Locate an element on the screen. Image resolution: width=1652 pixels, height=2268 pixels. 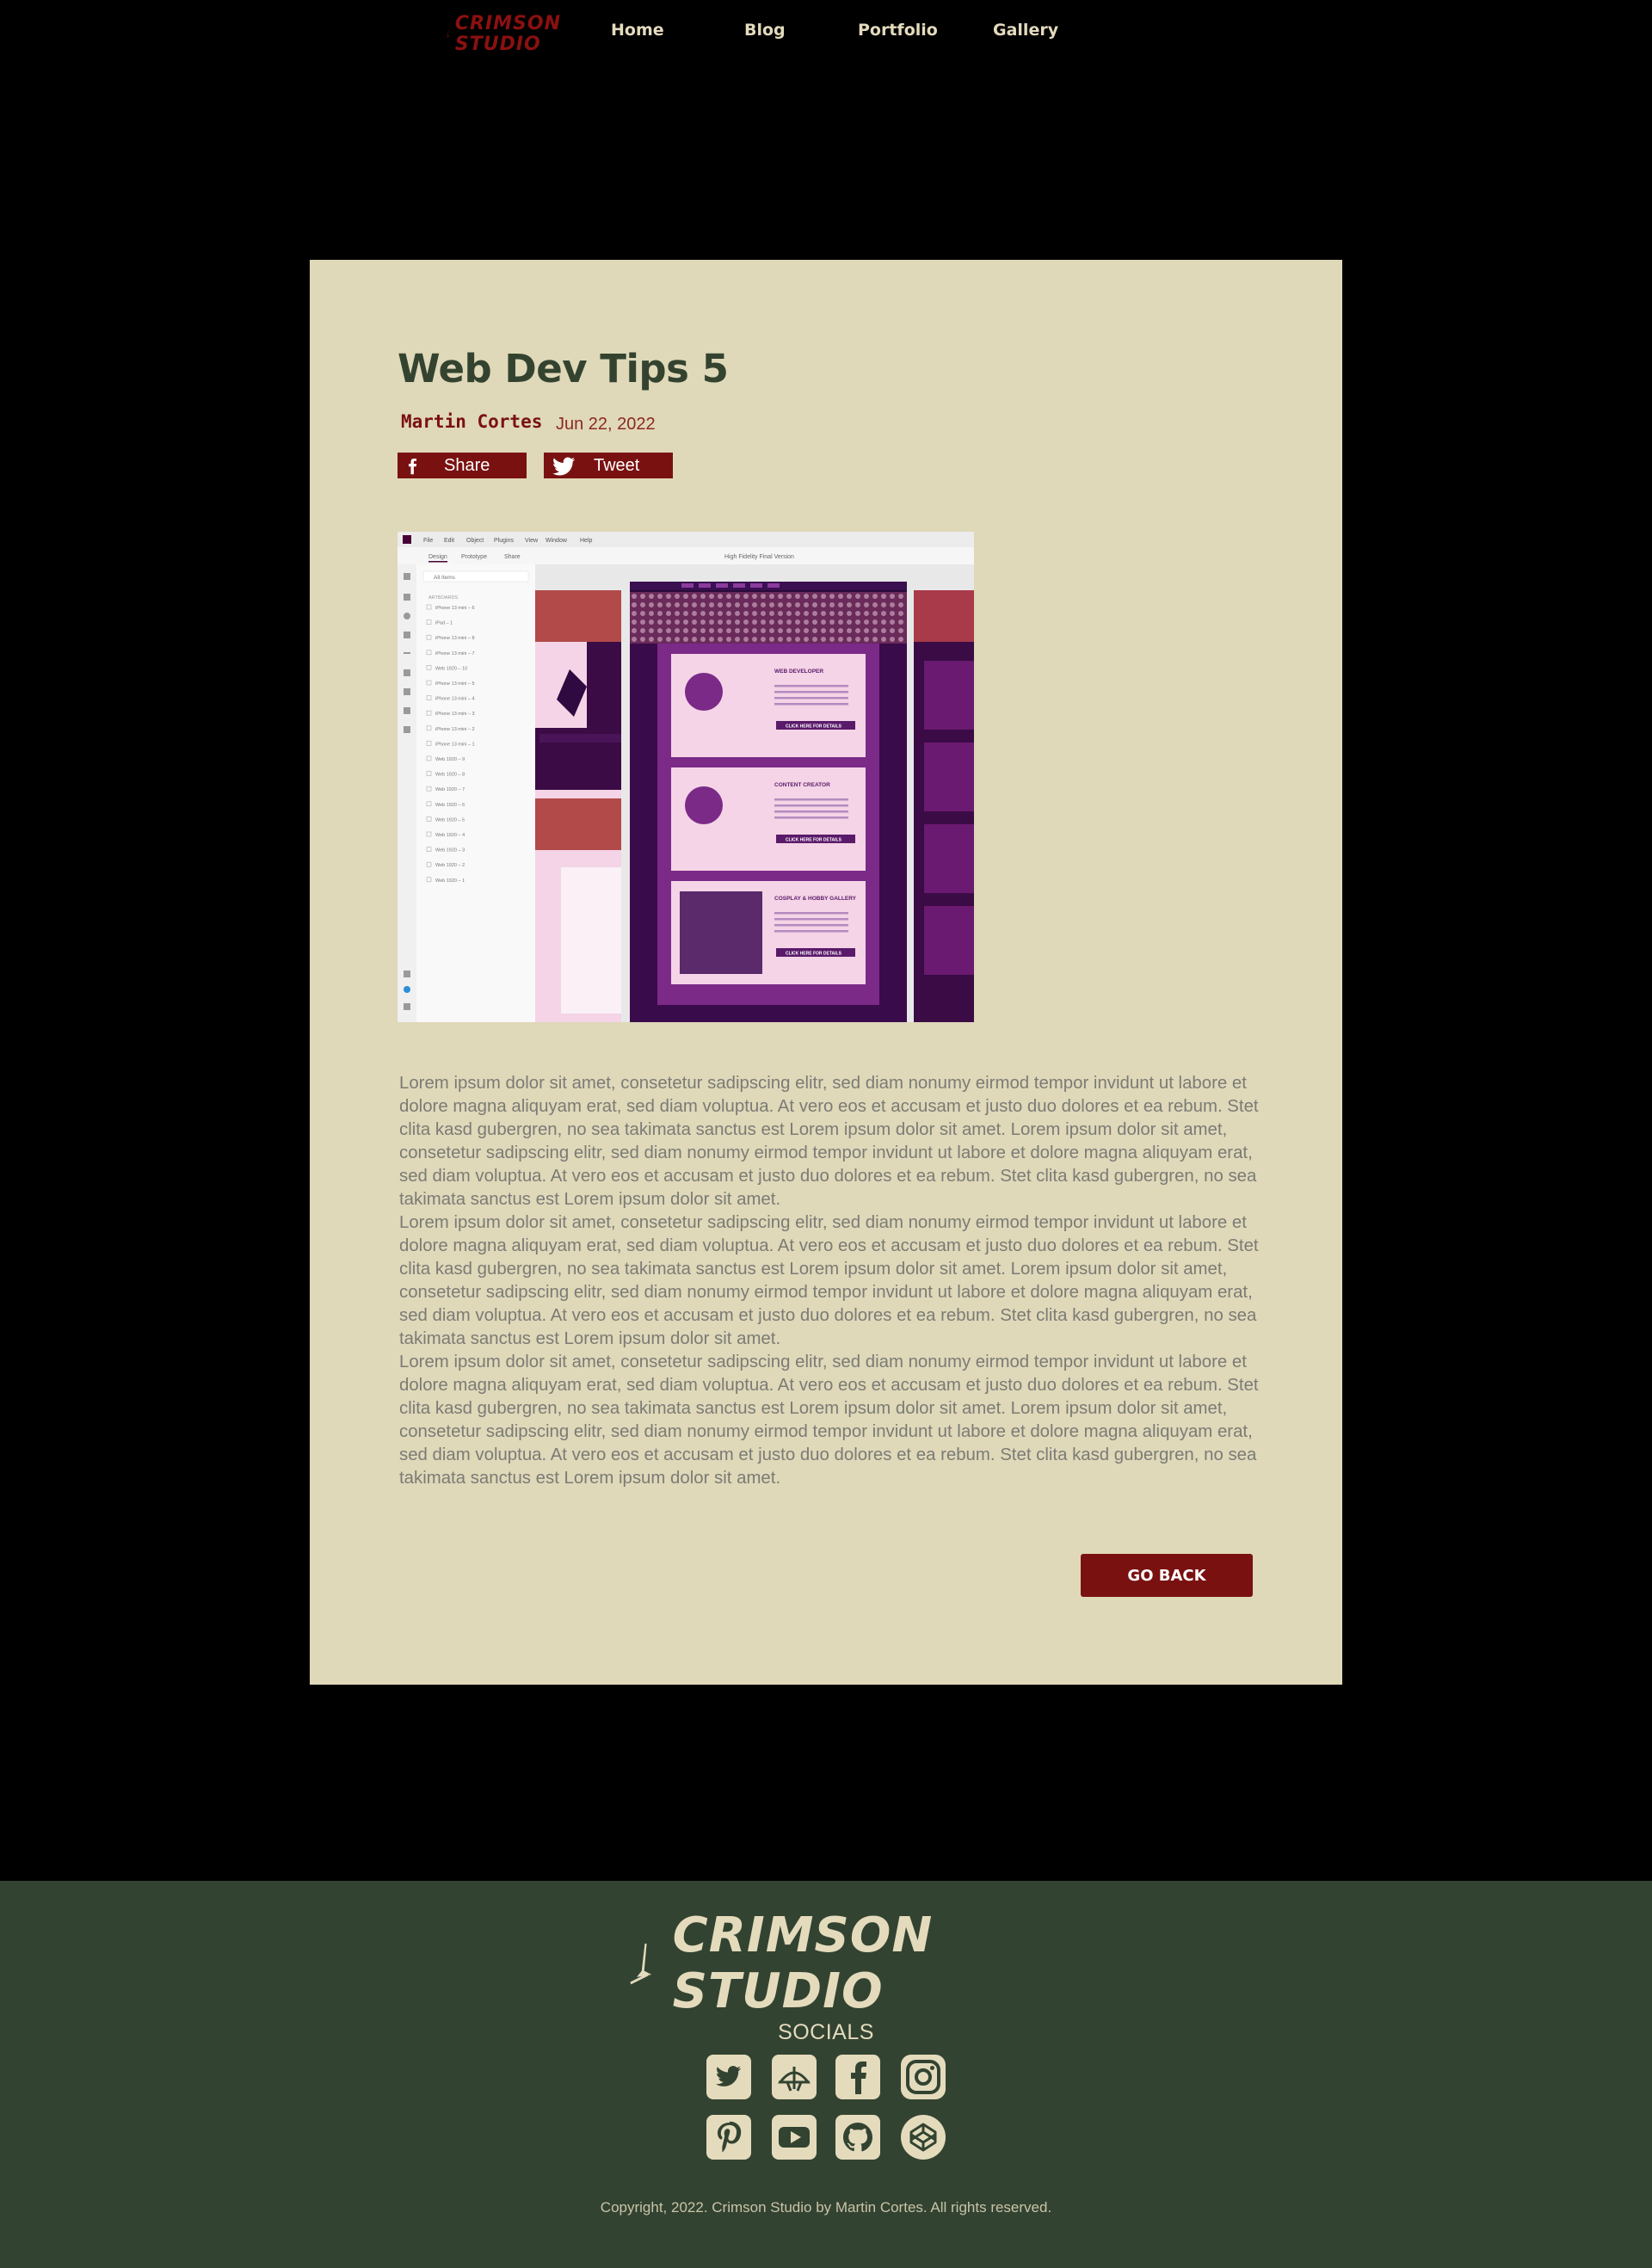
facebook-f-icon is located at coordinates (413, 467).